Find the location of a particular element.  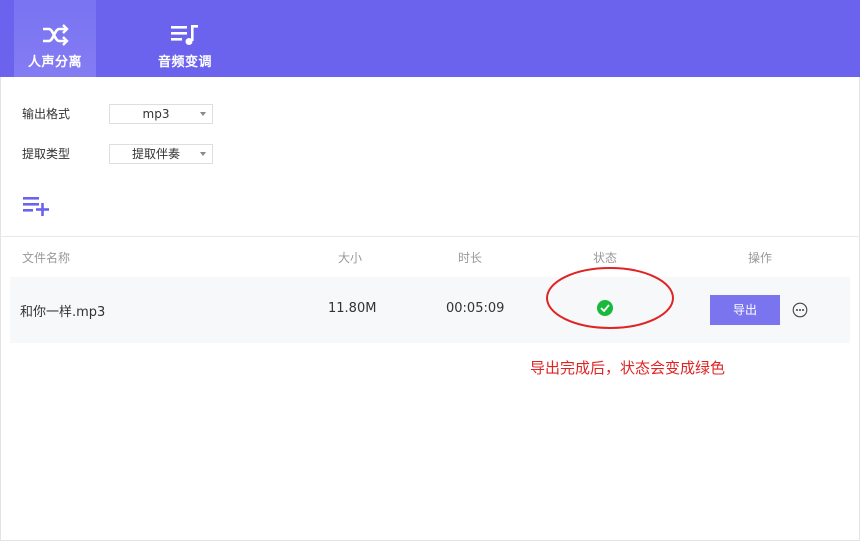

export-button: 导出 is located at coordinates (745, 310).